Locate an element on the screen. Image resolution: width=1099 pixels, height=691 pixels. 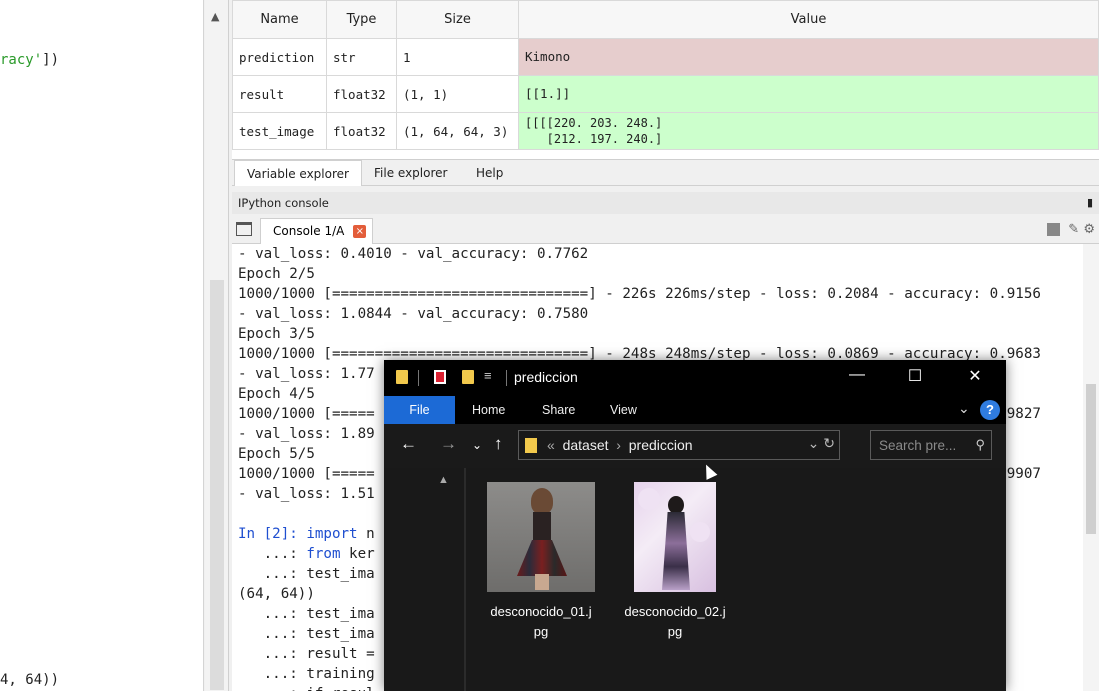
console-line: Epoch 2/5 is located at coordinates (276, 274).